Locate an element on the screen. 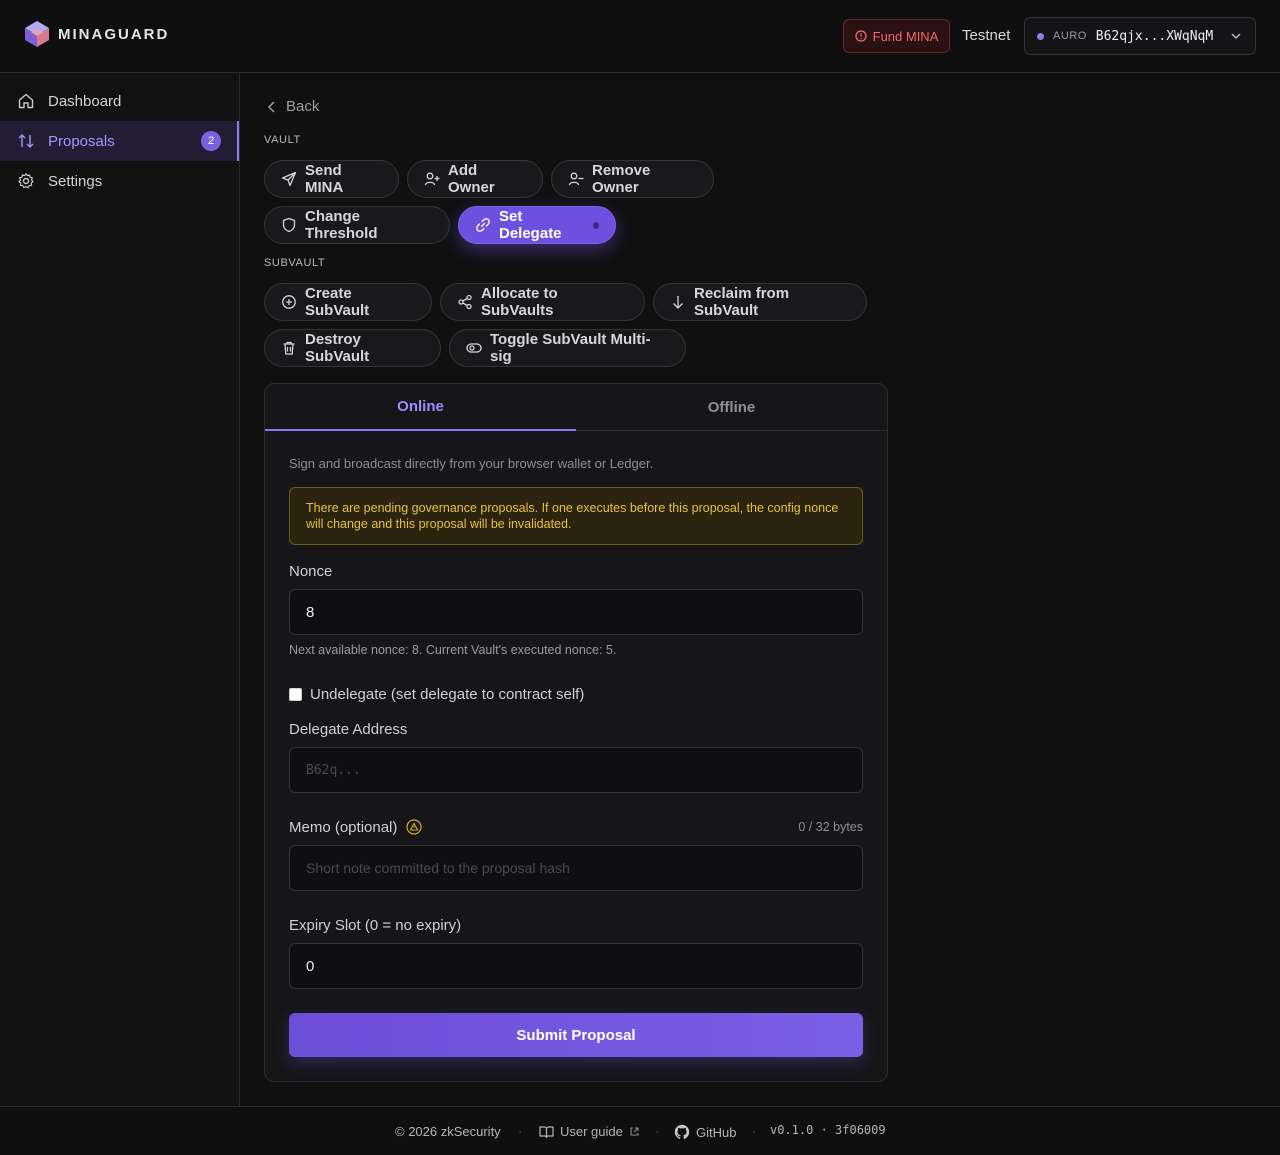 The width and height of the screenshot is (1280, 1155). sidebar-item-settings: Settings is located at coordinates (119, 181).